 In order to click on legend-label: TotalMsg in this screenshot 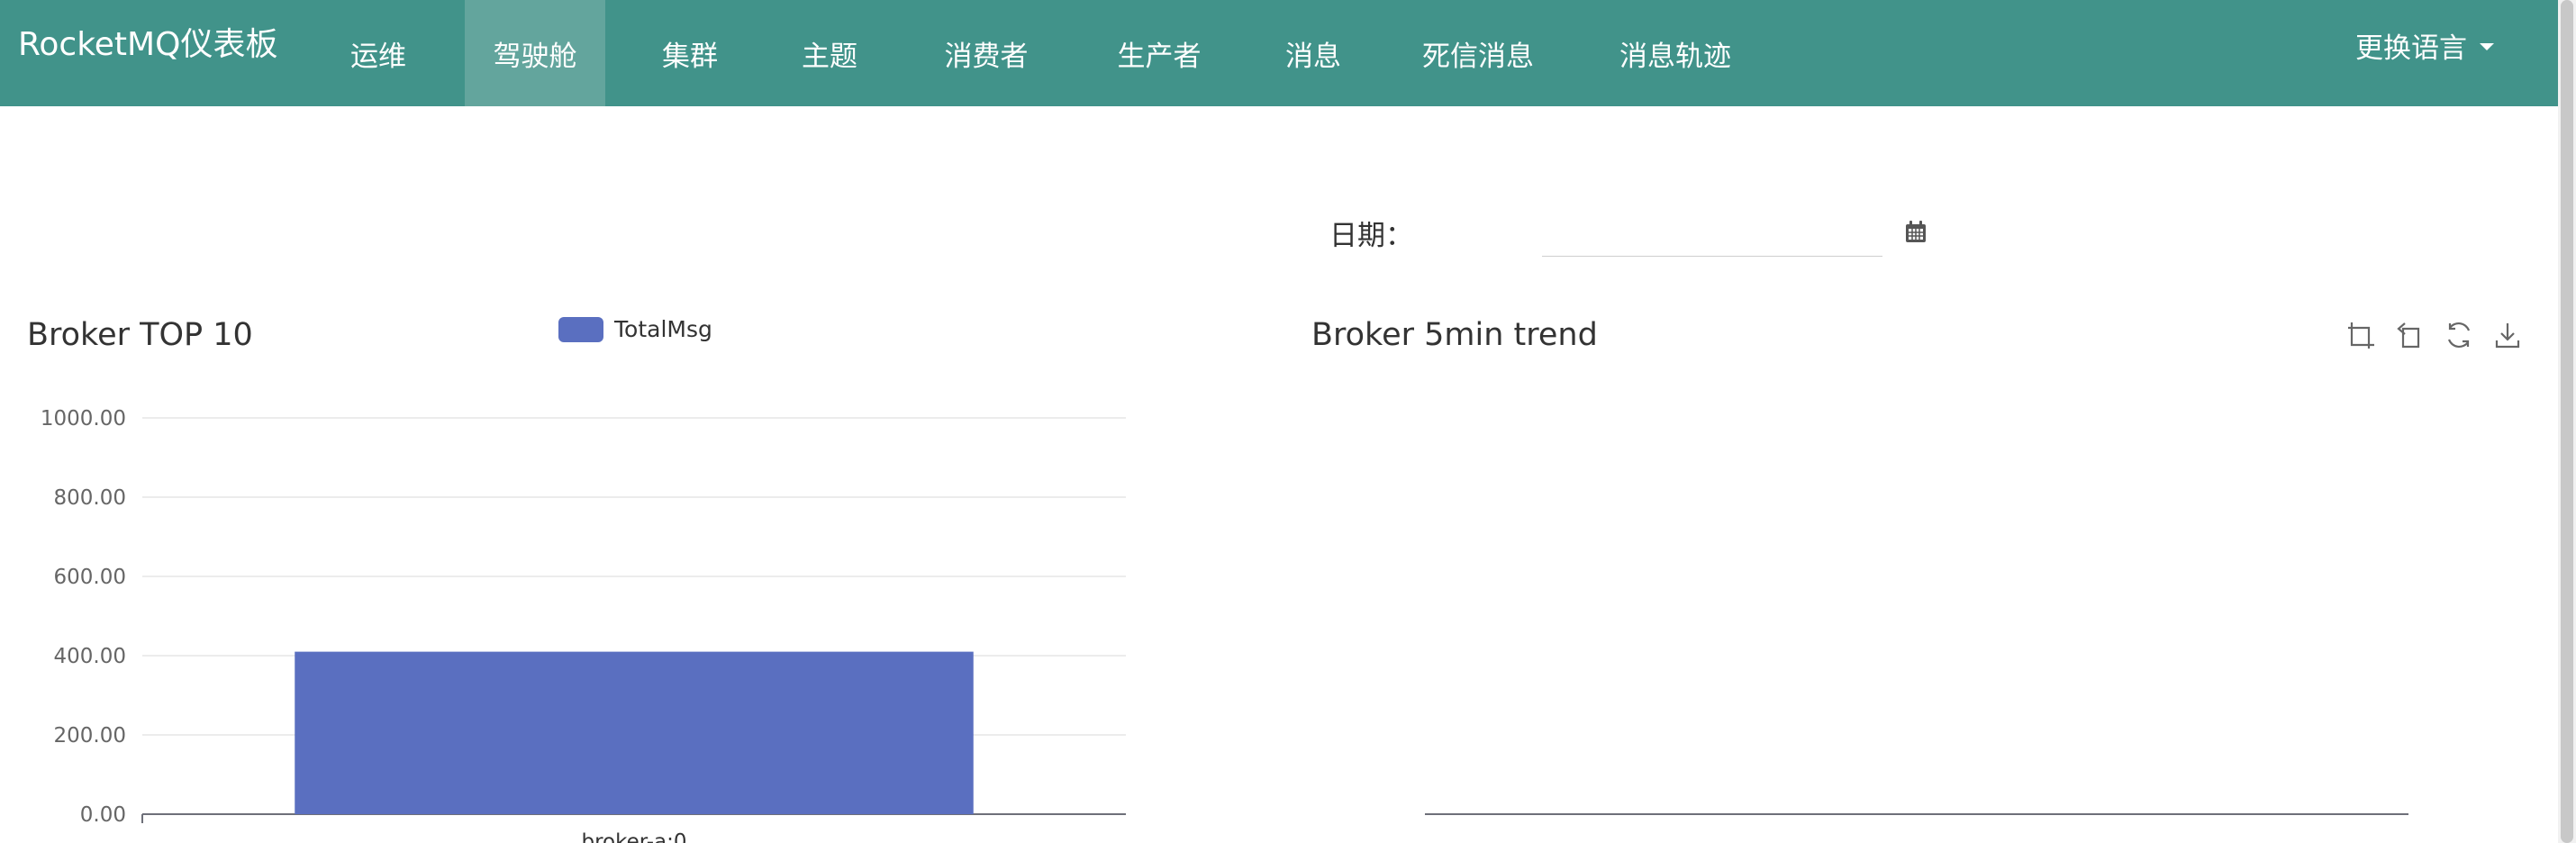, I will do `click(663, 329)`.